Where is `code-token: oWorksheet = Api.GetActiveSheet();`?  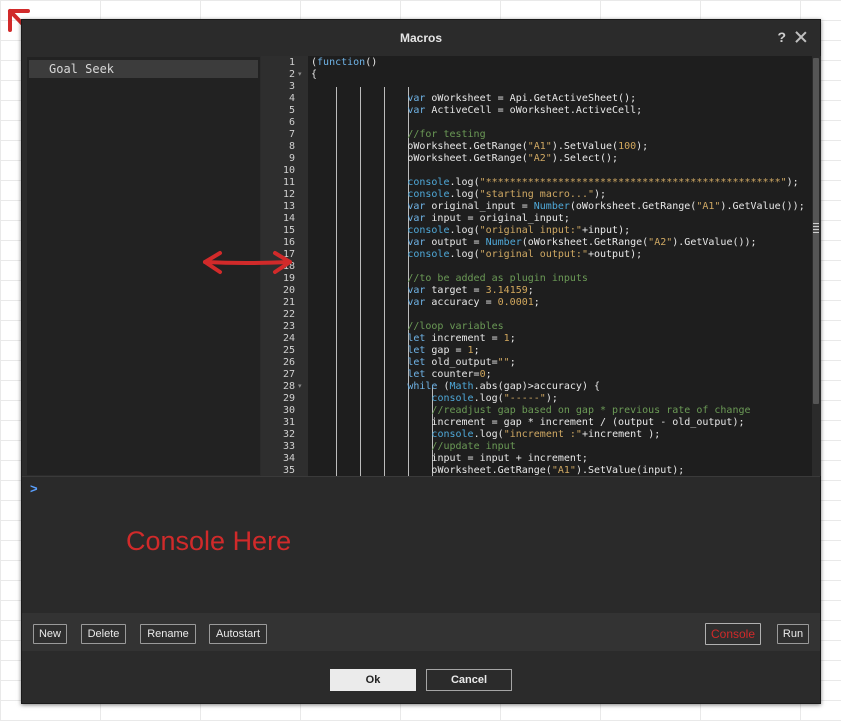 code-token: oWorksheet = Api.GetActiveSheet(); is located at coordinates (531, 98).